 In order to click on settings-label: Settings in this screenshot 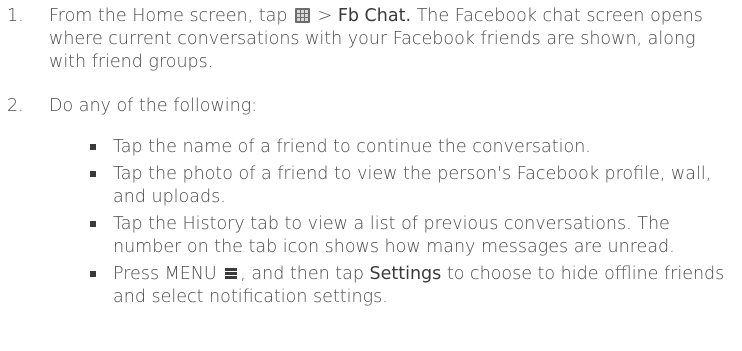, I will do `click(405, 274)`.